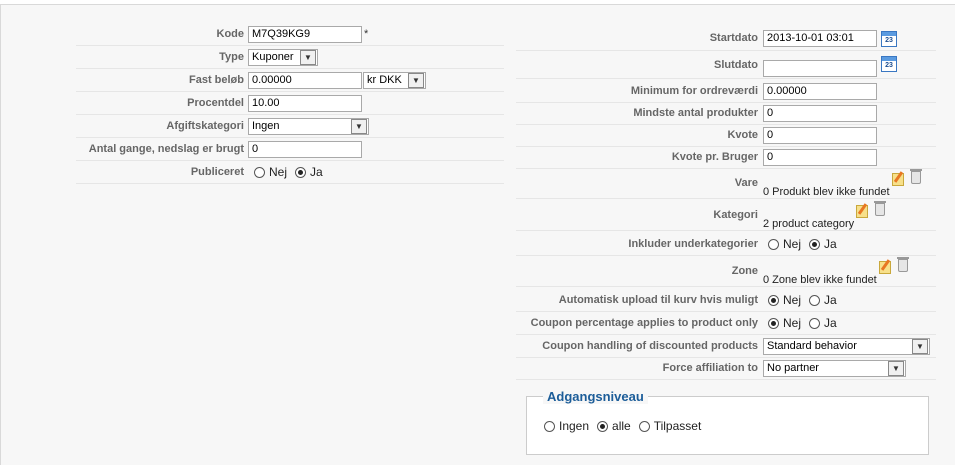 The height and width of the screenshot is (465, 955). I want to click on mindste-input: 0, so click(820, 113).